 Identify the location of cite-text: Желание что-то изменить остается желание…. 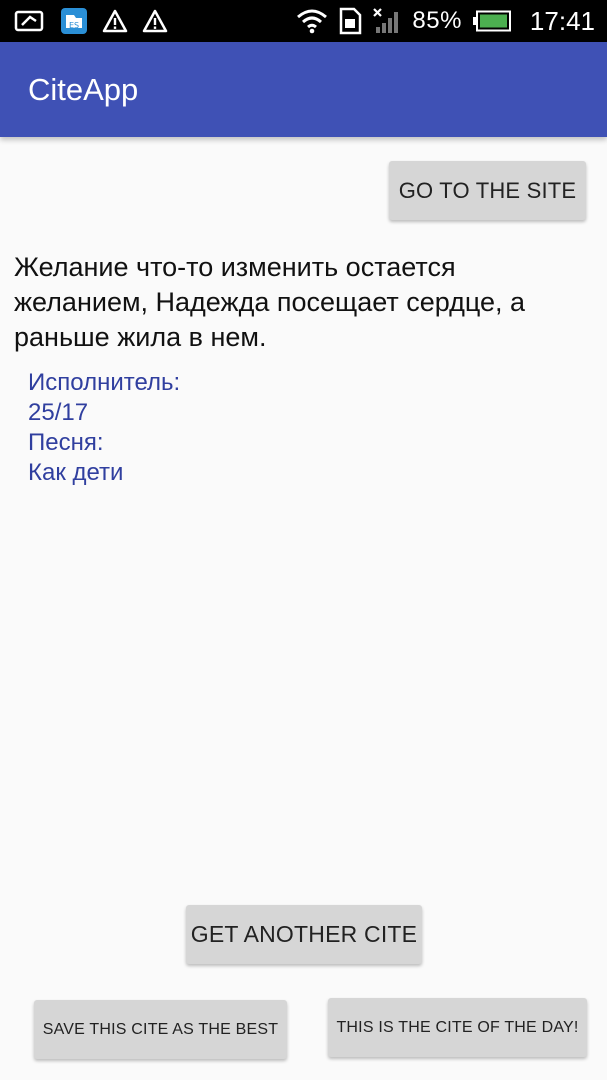
(270, 302).